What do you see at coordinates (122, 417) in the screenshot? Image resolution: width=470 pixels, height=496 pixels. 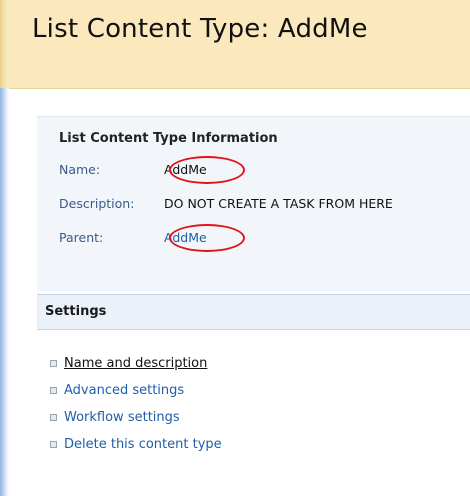 I see `workflow-settings-link: Workflow settings` at bounding box center [122, 417].